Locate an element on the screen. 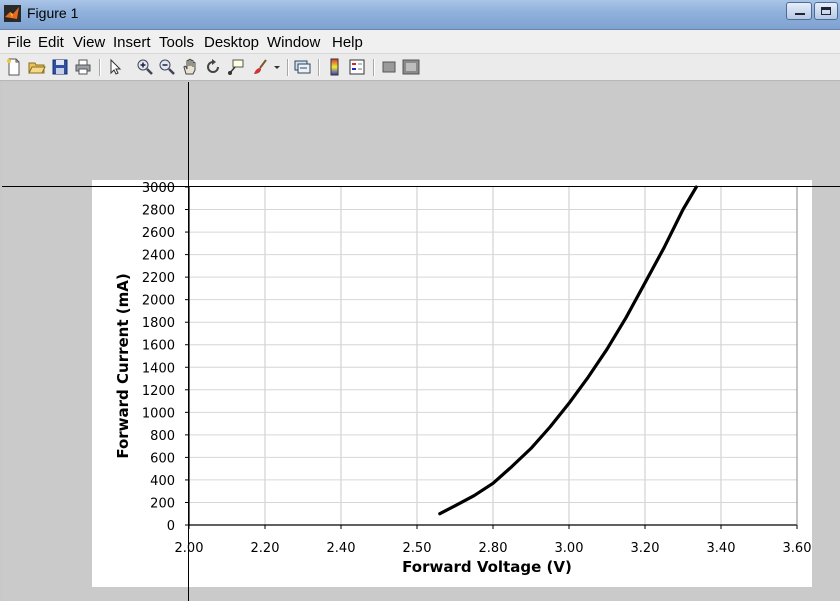  y-tick-label: 1400 is located at coordinates (158, 368).